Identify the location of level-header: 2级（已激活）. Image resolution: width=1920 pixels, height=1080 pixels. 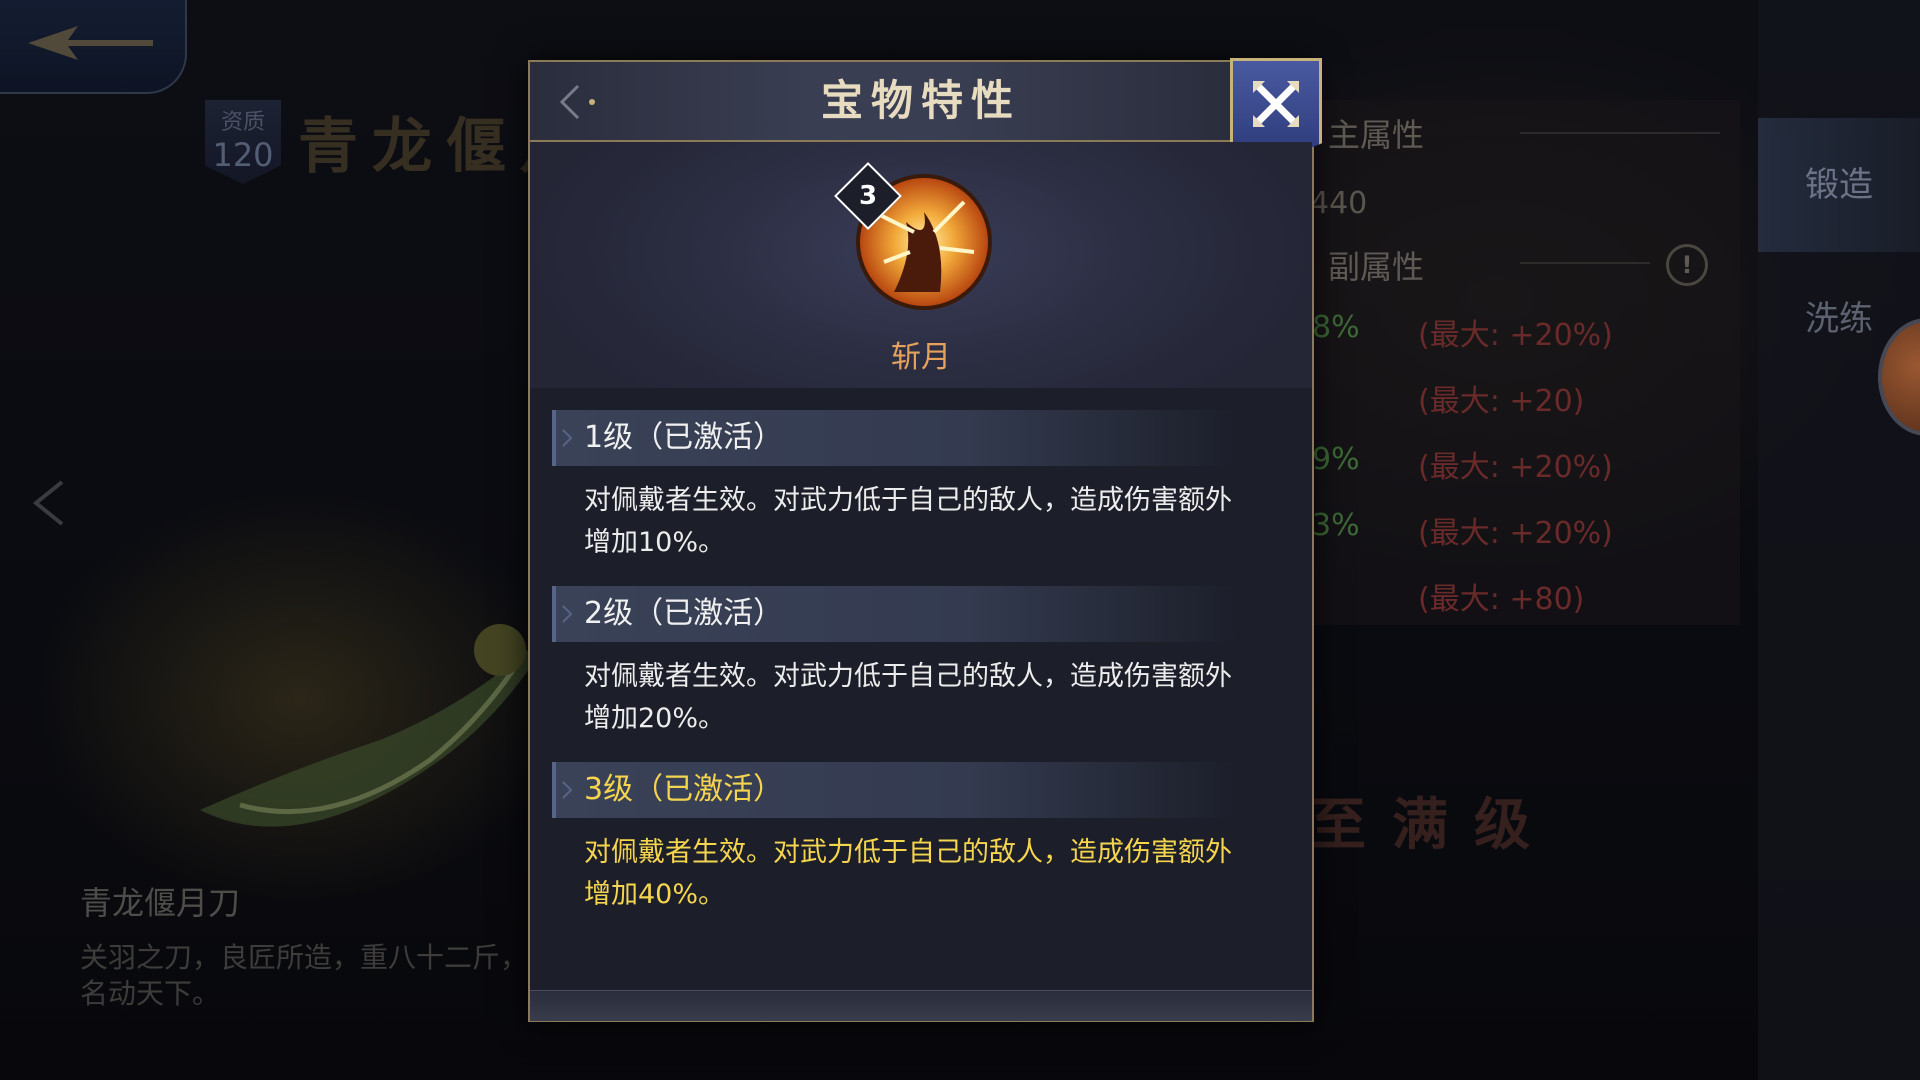
(894, 614).